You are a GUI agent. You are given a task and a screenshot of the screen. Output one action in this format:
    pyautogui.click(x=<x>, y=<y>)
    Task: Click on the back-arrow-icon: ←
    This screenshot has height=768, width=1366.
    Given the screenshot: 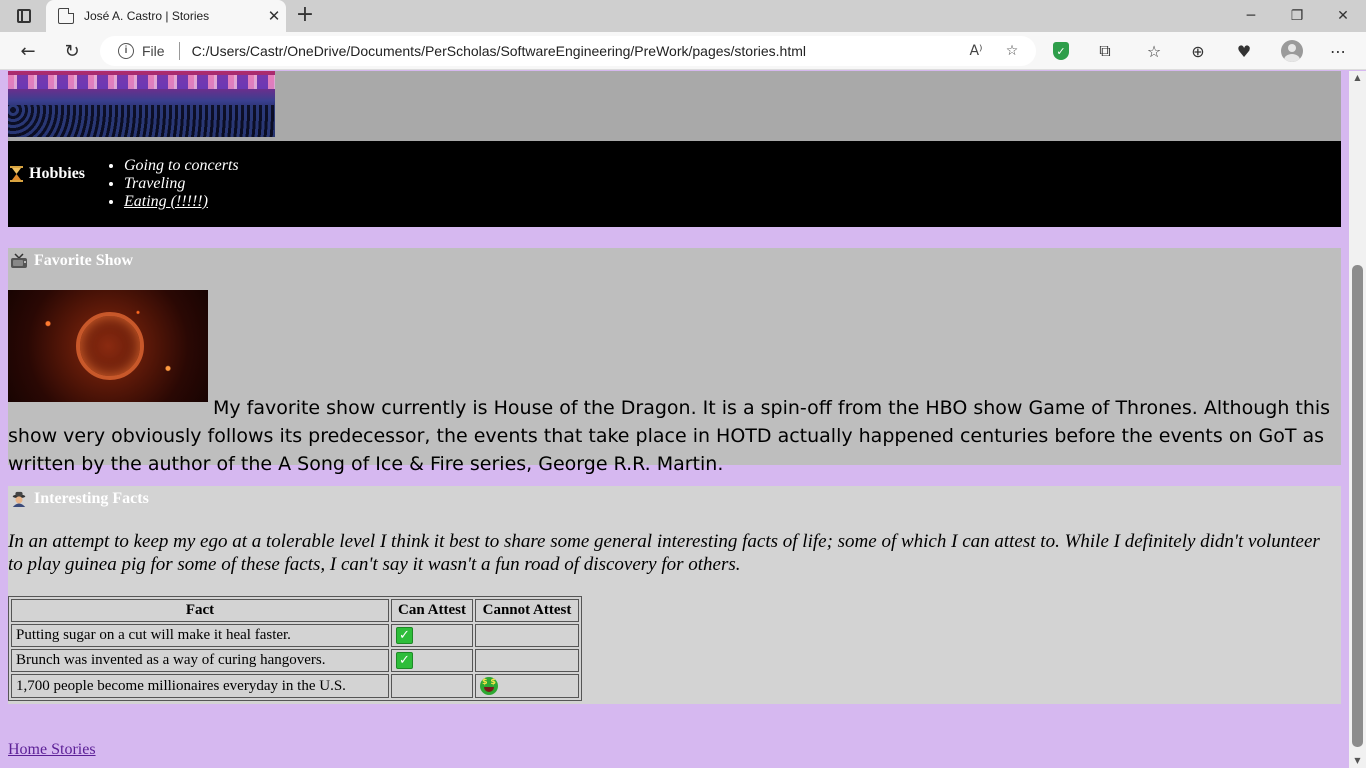 What is the action you would take?
    pyautogui.click(x=28, y=51)
    